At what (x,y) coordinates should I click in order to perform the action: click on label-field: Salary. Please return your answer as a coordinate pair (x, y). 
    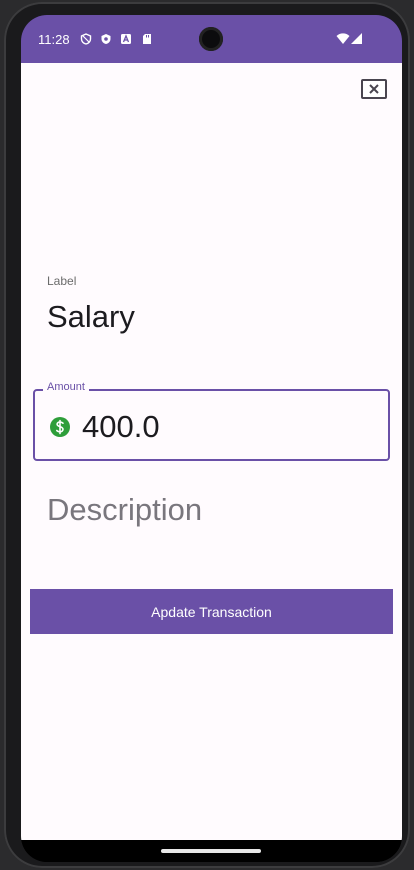
    Looking at the image, I should click on (91, 317).